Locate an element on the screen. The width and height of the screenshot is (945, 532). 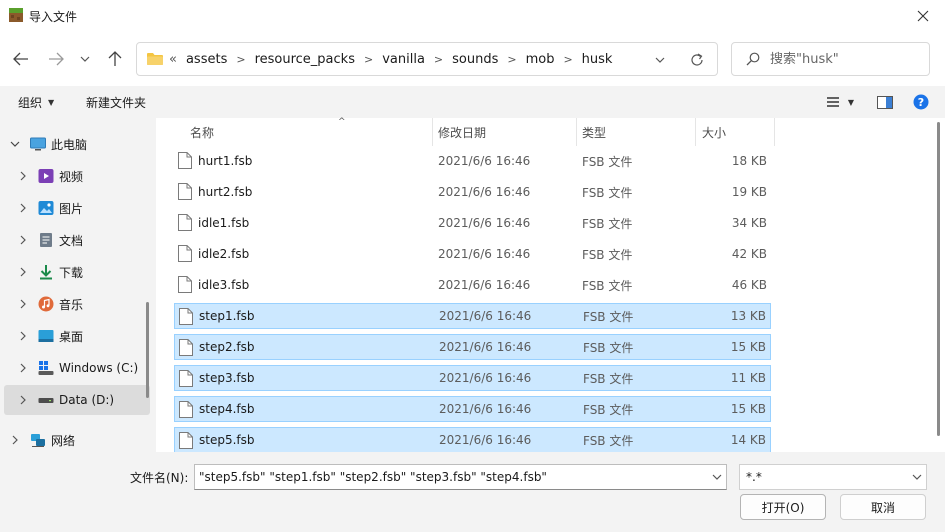
file-list-scrollbar is located at coordinates (938, 285).